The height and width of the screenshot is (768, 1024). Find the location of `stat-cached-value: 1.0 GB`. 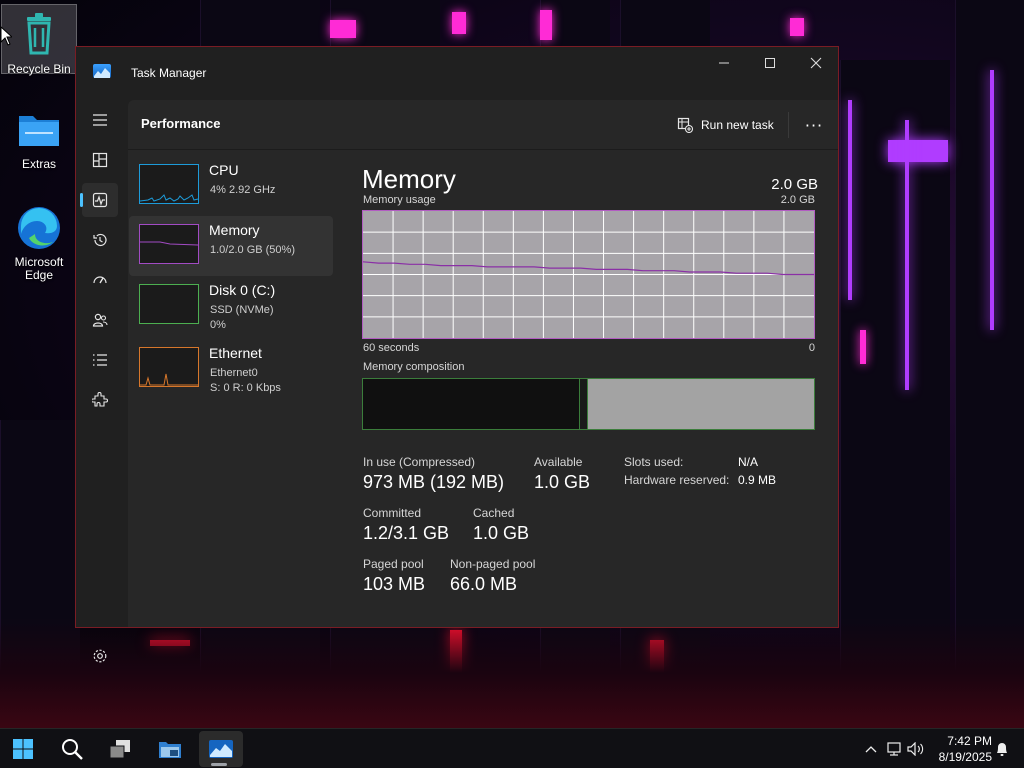

stat-cached-value: 1.0 GB is located at coordinates (501, 533).